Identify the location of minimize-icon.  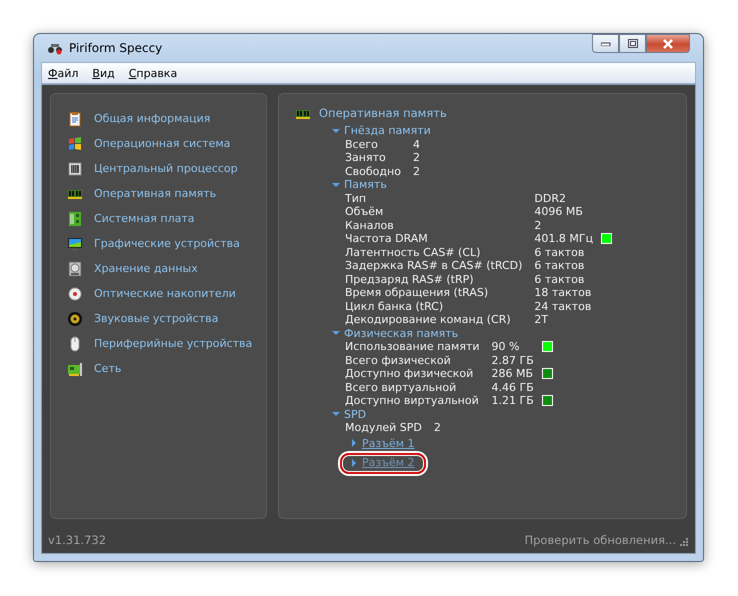
(605, 44).